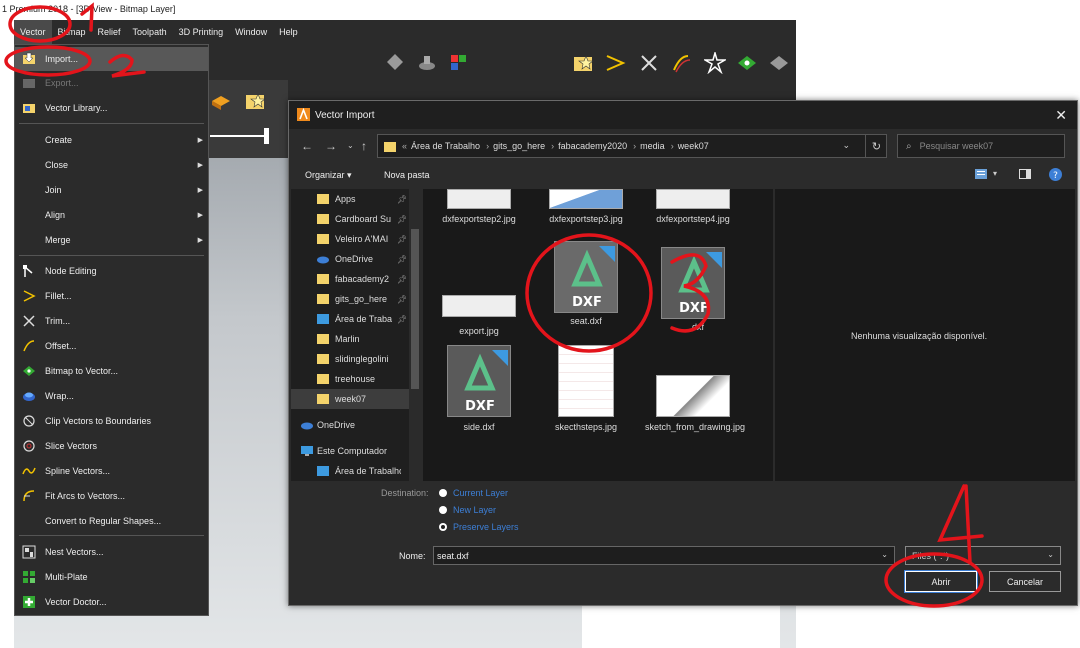 Image resolution: width=1080 pixels, height=648 pixels. I want to click on back-arrow-icon: ←, so click(307, 146).